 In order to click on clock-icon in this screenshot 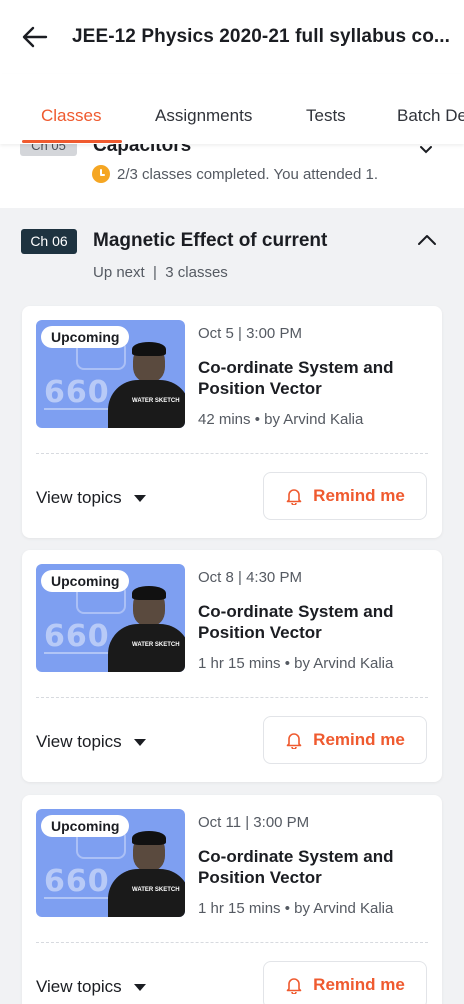, I will do `click(101, 174)`.